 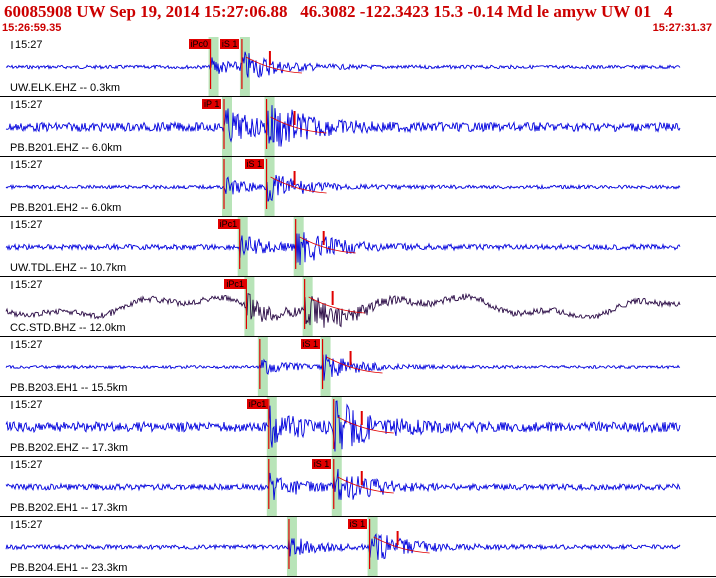 I want to click on trace-station-label: PB.B201.EHZ -- 6.0km, so click(x=66, y=148).